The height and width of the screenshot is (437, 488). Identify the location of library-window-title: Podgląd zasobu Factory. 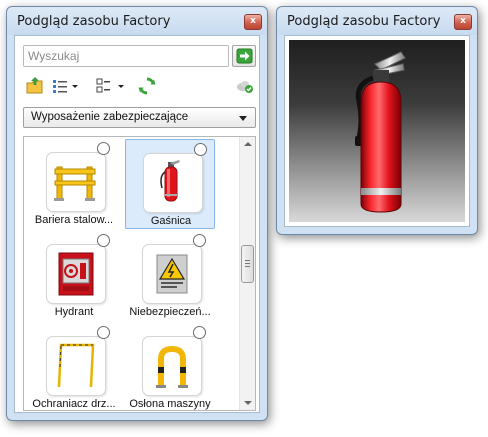
(94, 21).